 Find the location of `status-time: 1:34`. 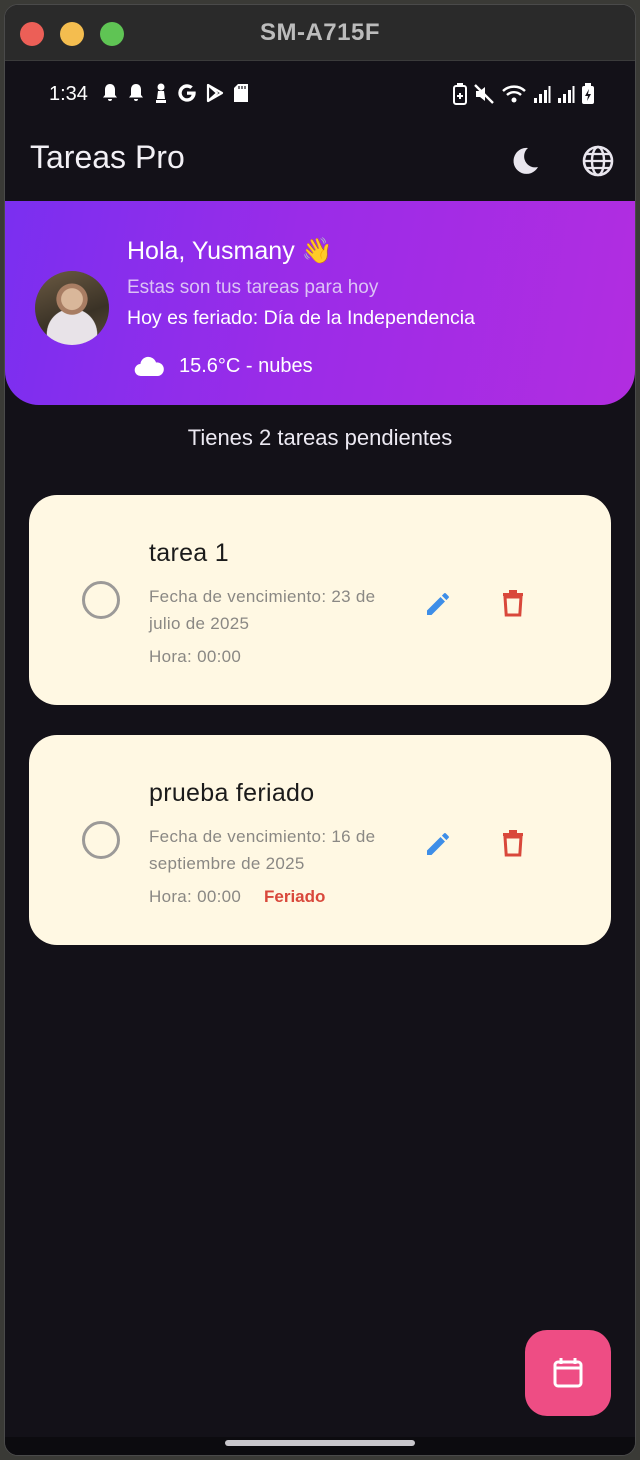

status-time: 1:34 is located at coordinates (68, 94).